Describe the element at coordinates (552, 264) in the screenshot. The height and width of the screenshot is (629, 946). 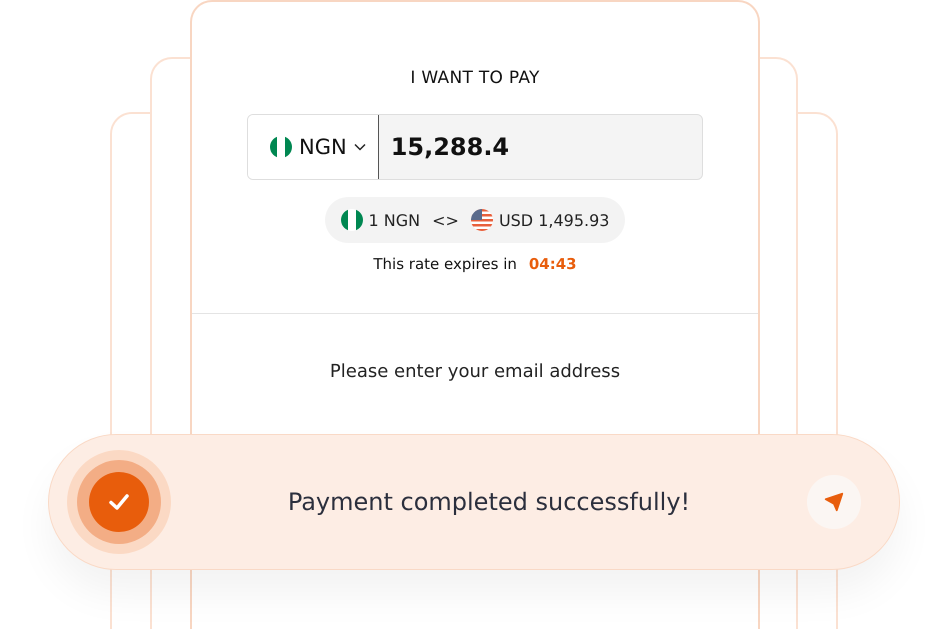
I see `expiry-timer: 04:43` at that location.